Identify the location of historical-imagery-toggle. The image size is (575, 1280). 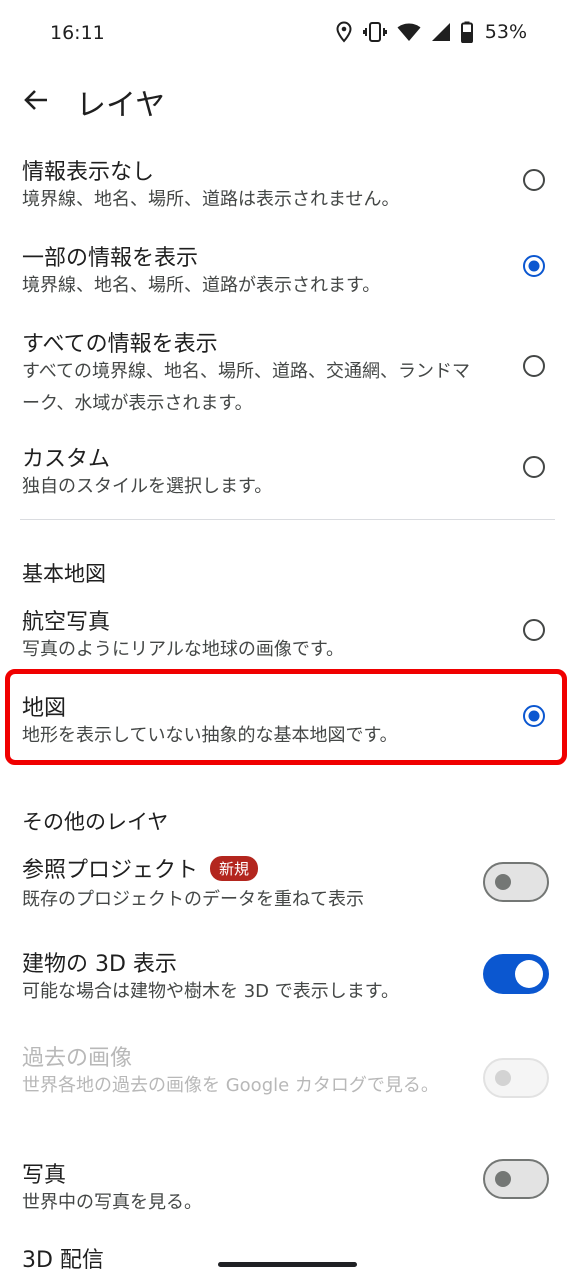
(516, 1078).